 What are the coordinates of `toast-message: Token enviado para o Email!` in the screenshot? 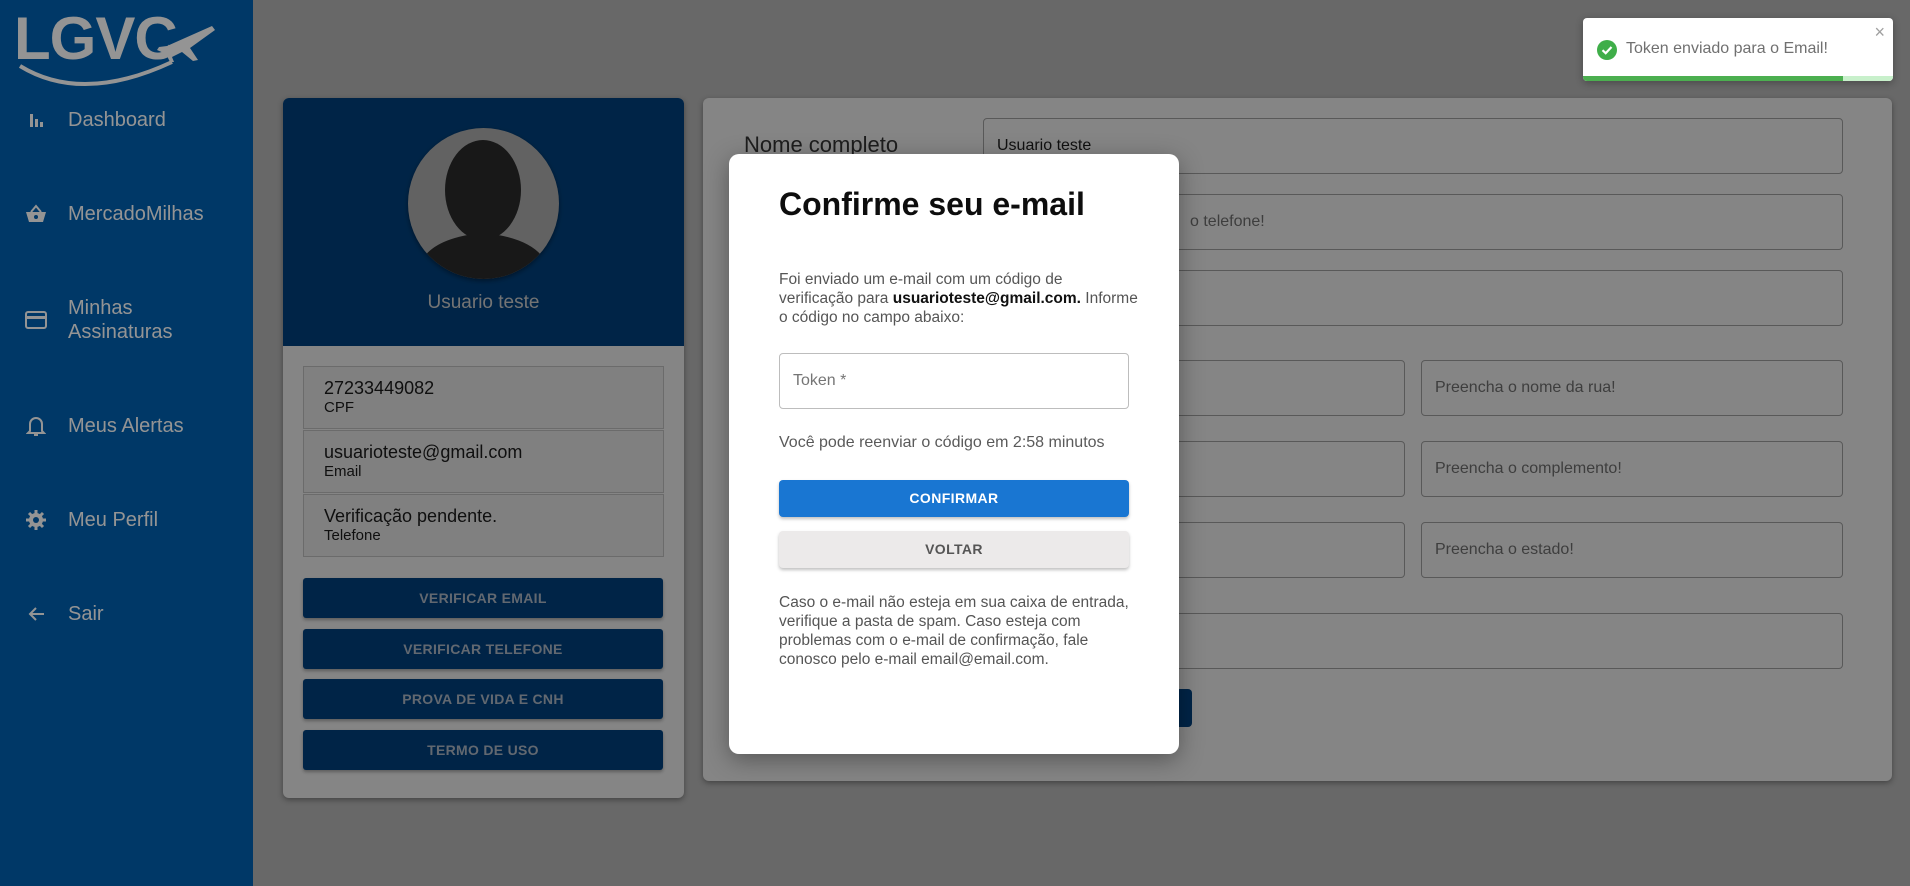 It's located at (1727, 48).